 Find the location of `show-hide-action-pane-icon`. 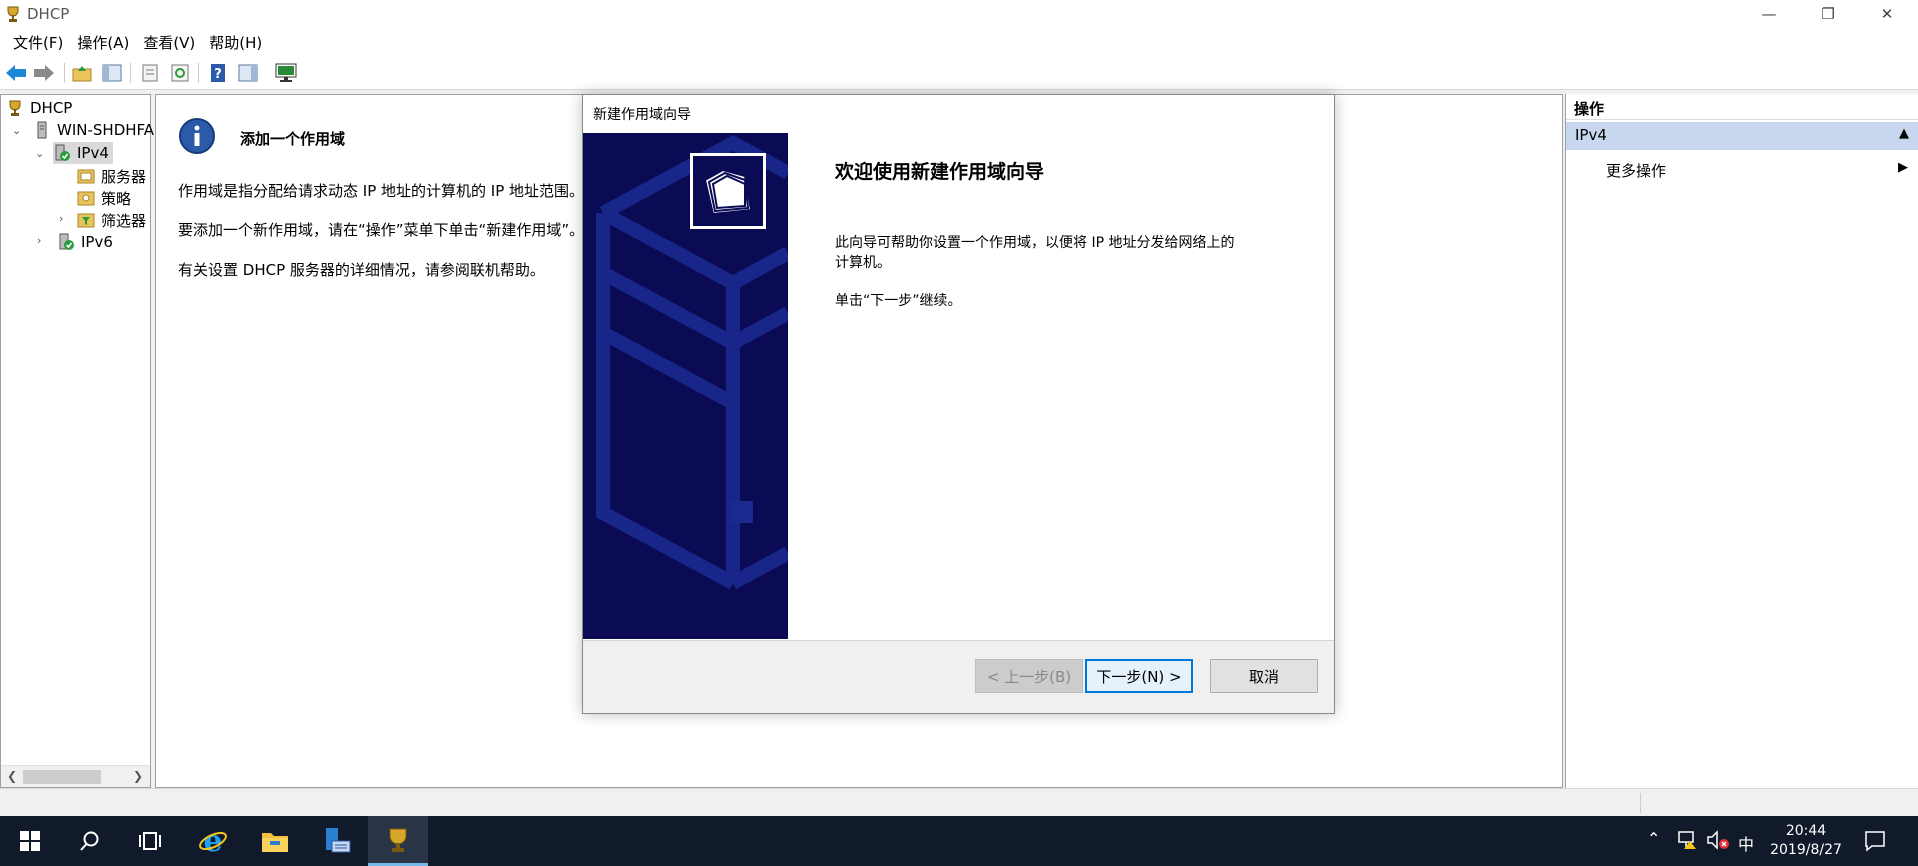

show-hide-action-pane-icon is located at coordinates (248, 73).